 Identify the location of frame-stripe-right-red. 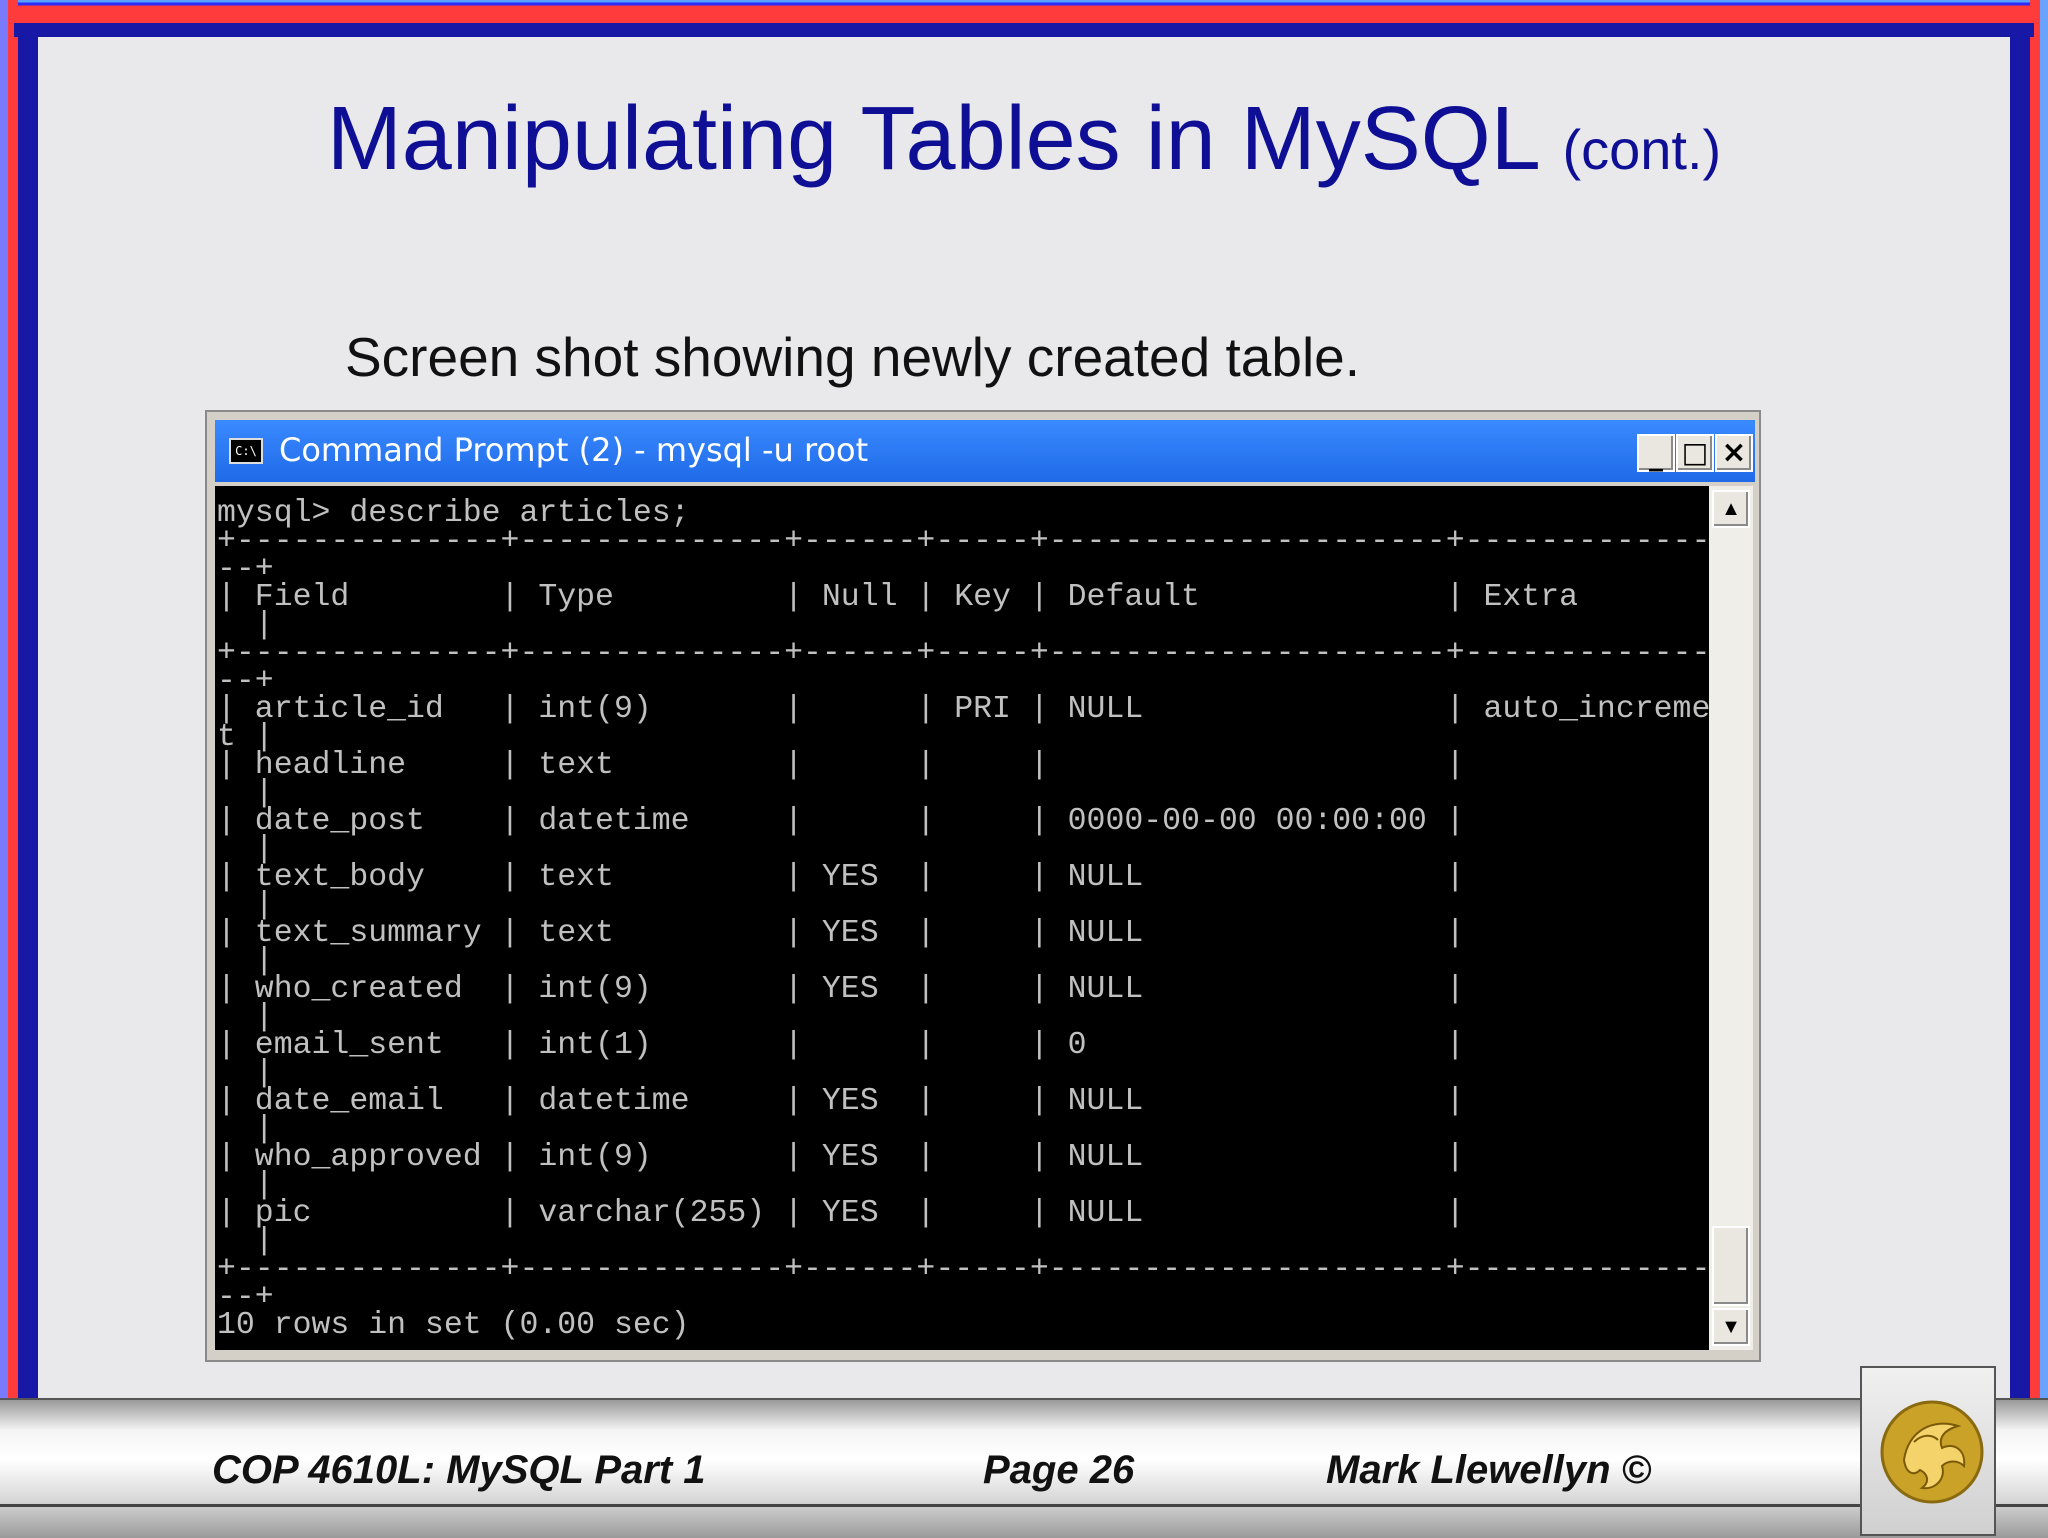
(2035, 700).